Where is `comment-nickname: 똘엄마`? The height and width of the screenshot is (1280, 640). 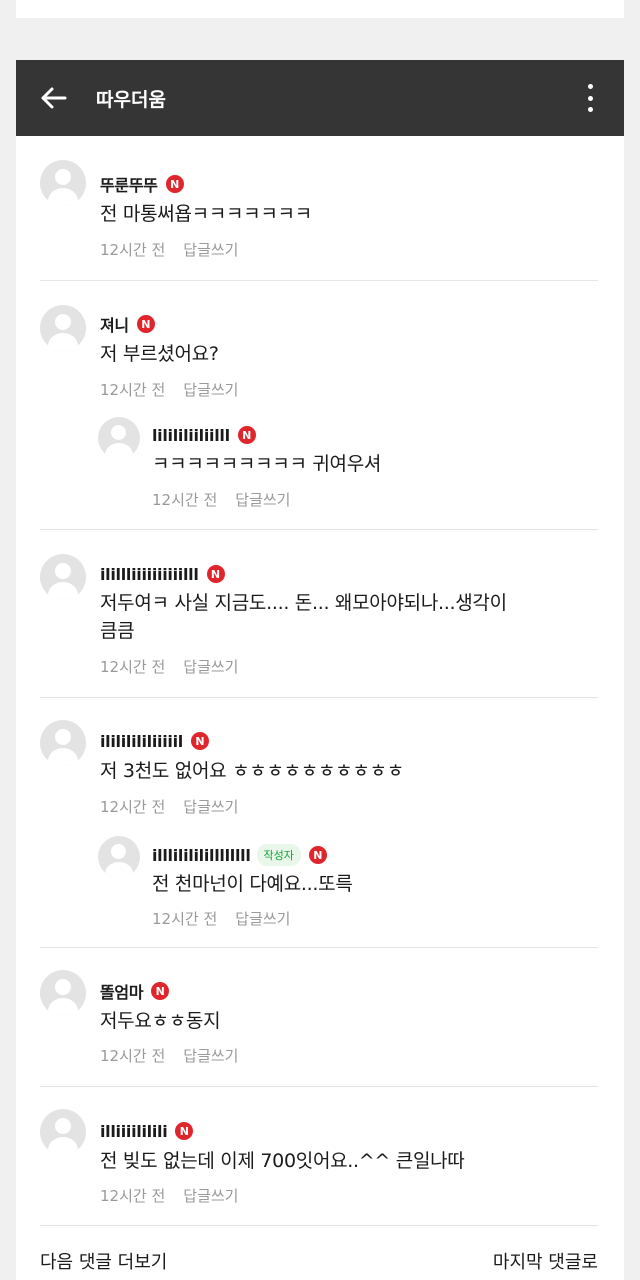
comment-nickname: 똘엄마 is located at coordinates (122, 991).